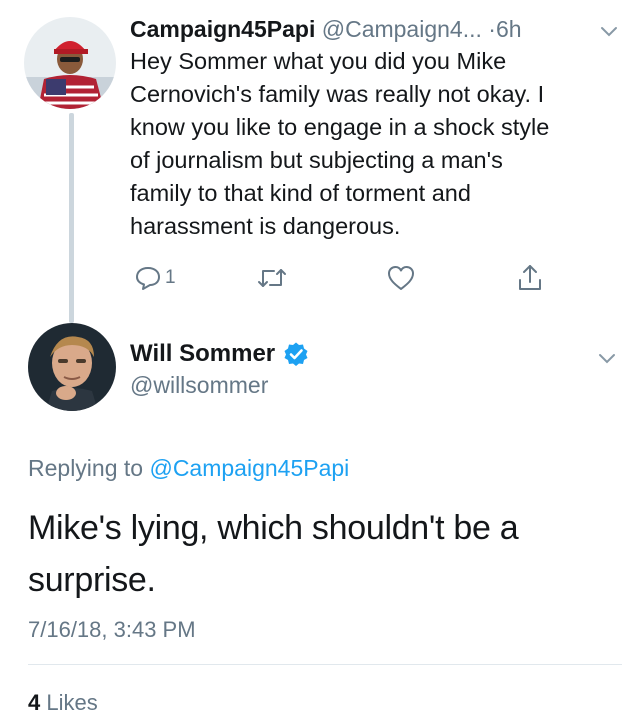 The width and height of the screenshot is (642, 726). Describe the element at coordinates (72, 702) in the screenshot. I see `likes-label: Likes` at that location.